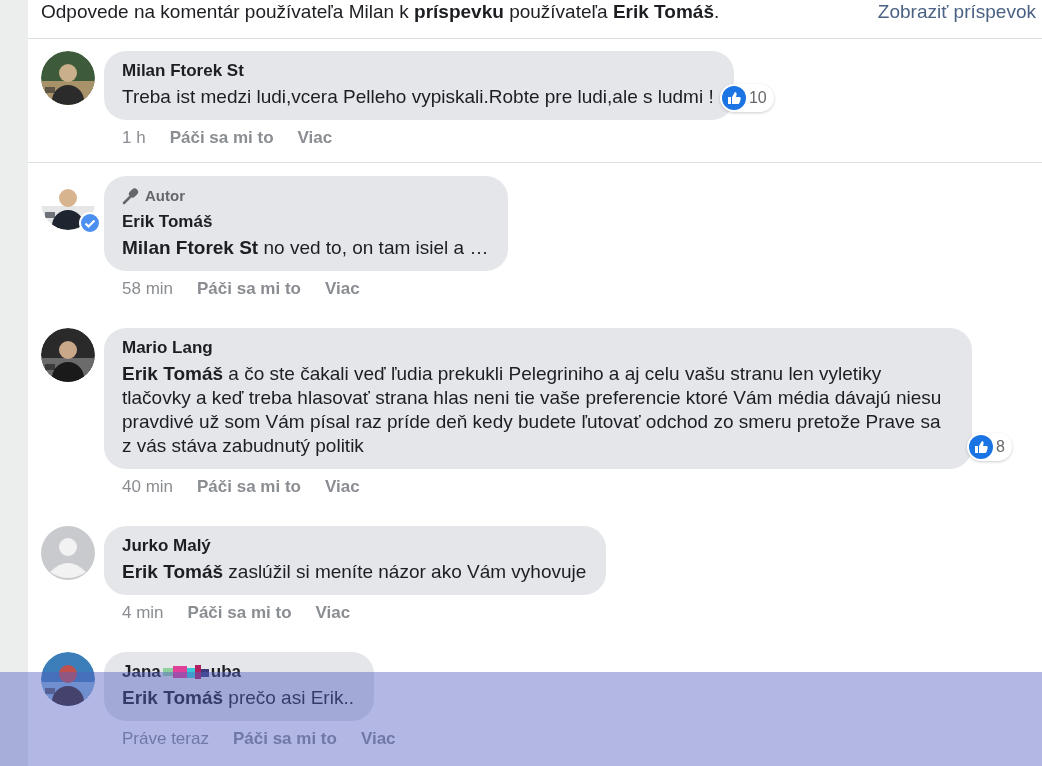 The width and height of the screenshot is (1042, 766). What do you see at coordinates (183, 71) in the screenshot?
I see `commenter-name: Milan Ftorek St` at bounding box center [183, 71].